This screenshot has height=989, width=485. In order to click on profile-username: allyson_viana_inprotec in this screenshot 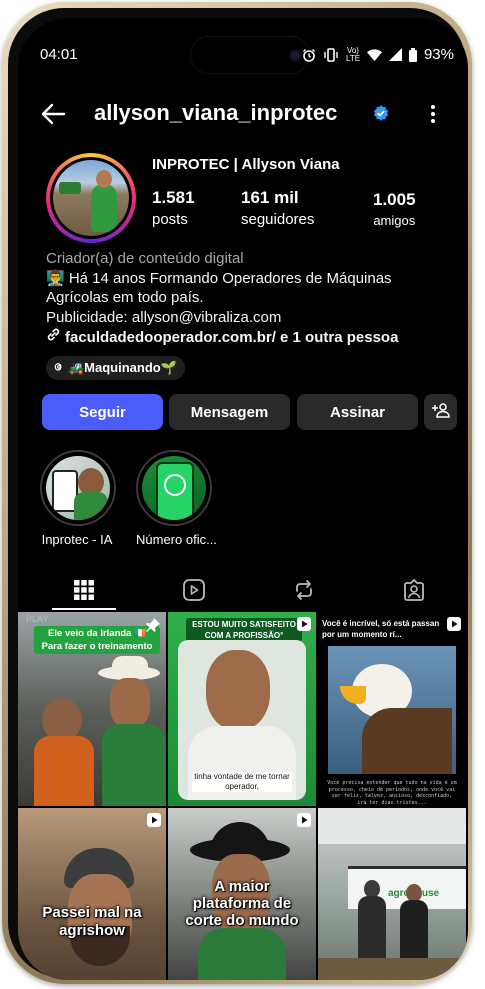, I will do `click(216, 112)`.